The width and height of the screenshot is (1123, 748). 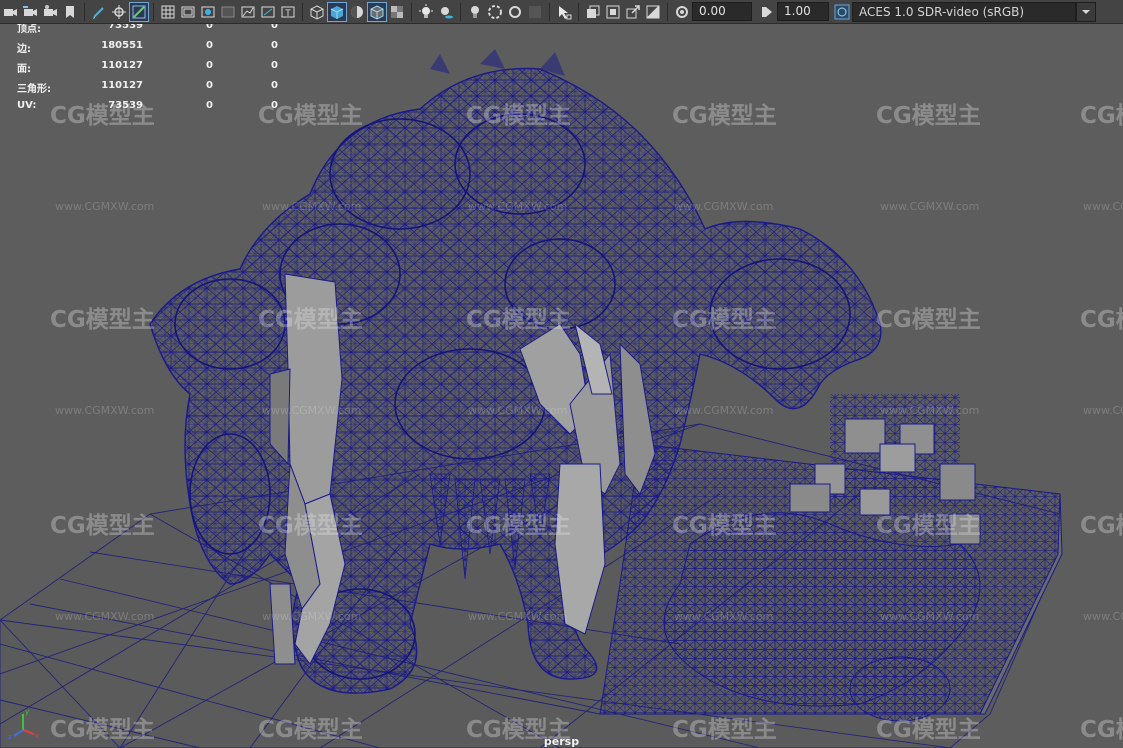 I want to click on two-d-pan-icon, so click(x=119, y=12).